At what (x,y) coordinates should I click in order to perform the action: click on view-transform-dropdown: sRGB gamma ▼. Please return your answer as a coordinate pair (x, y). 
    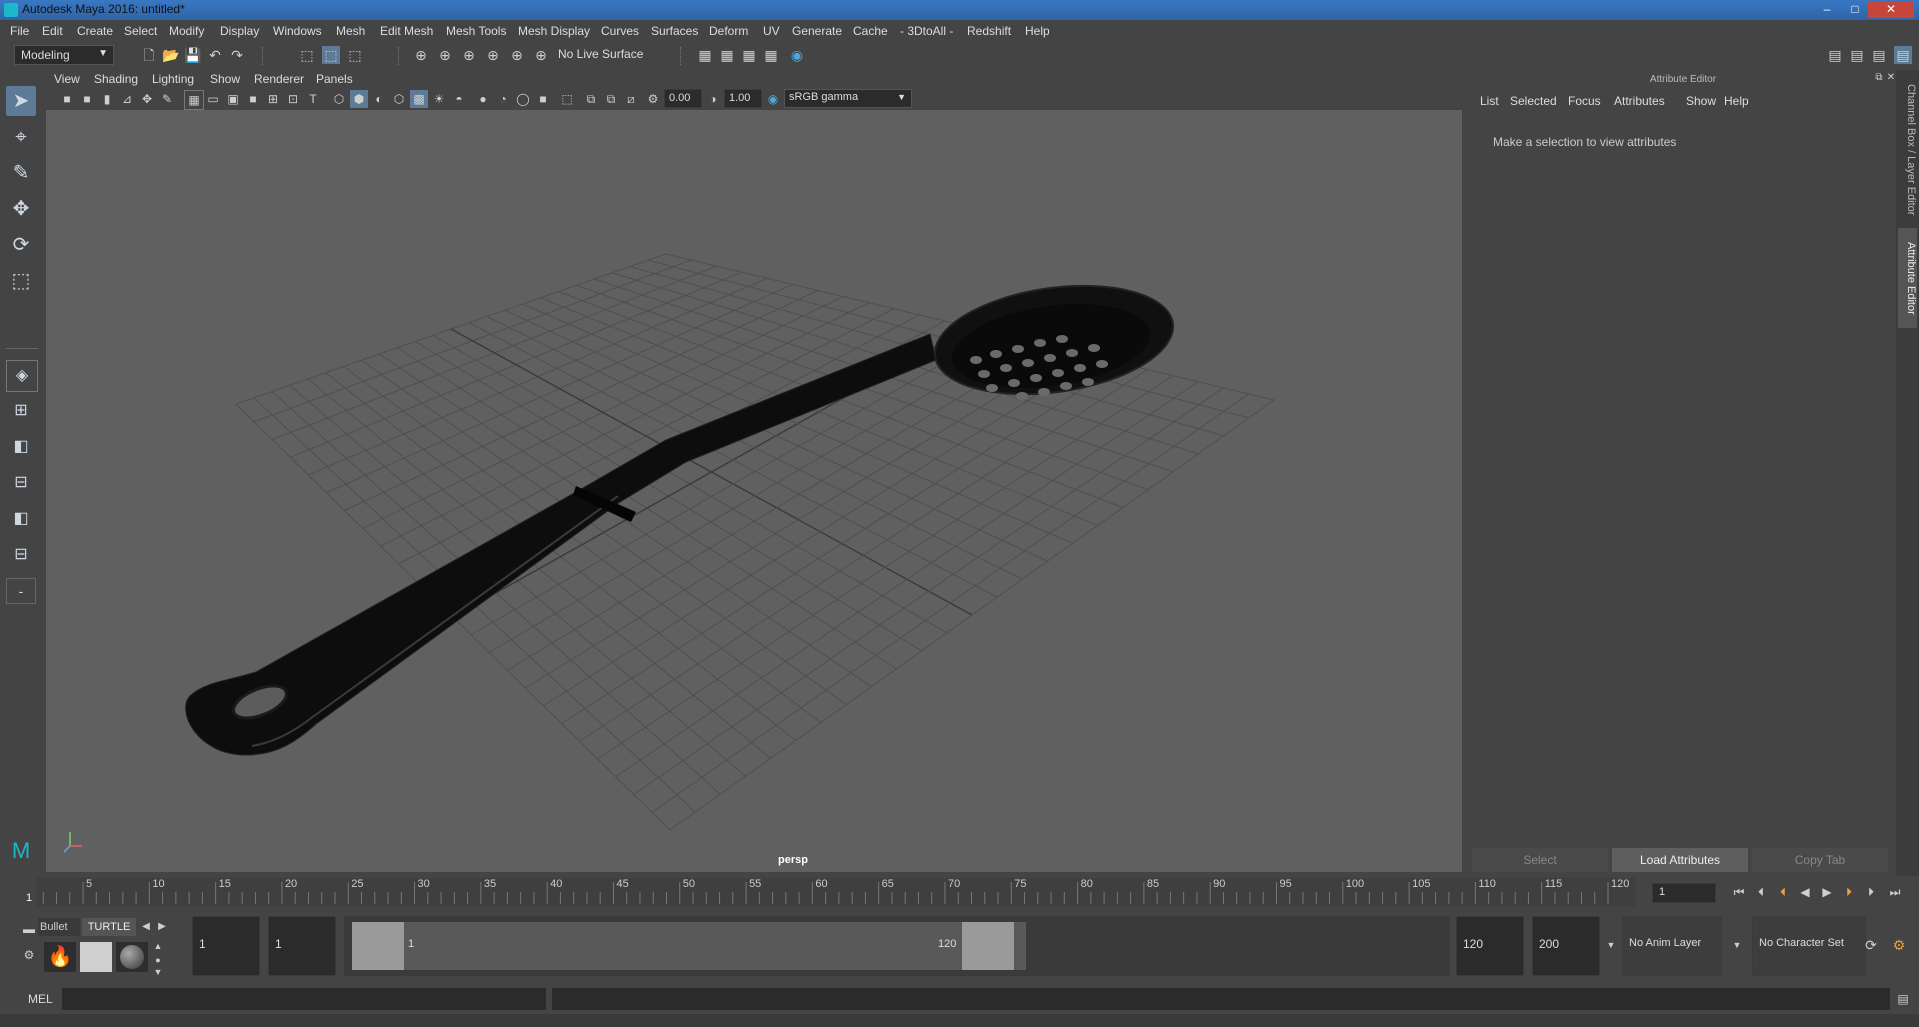
    Looking at the image, I should click on (848, 98).